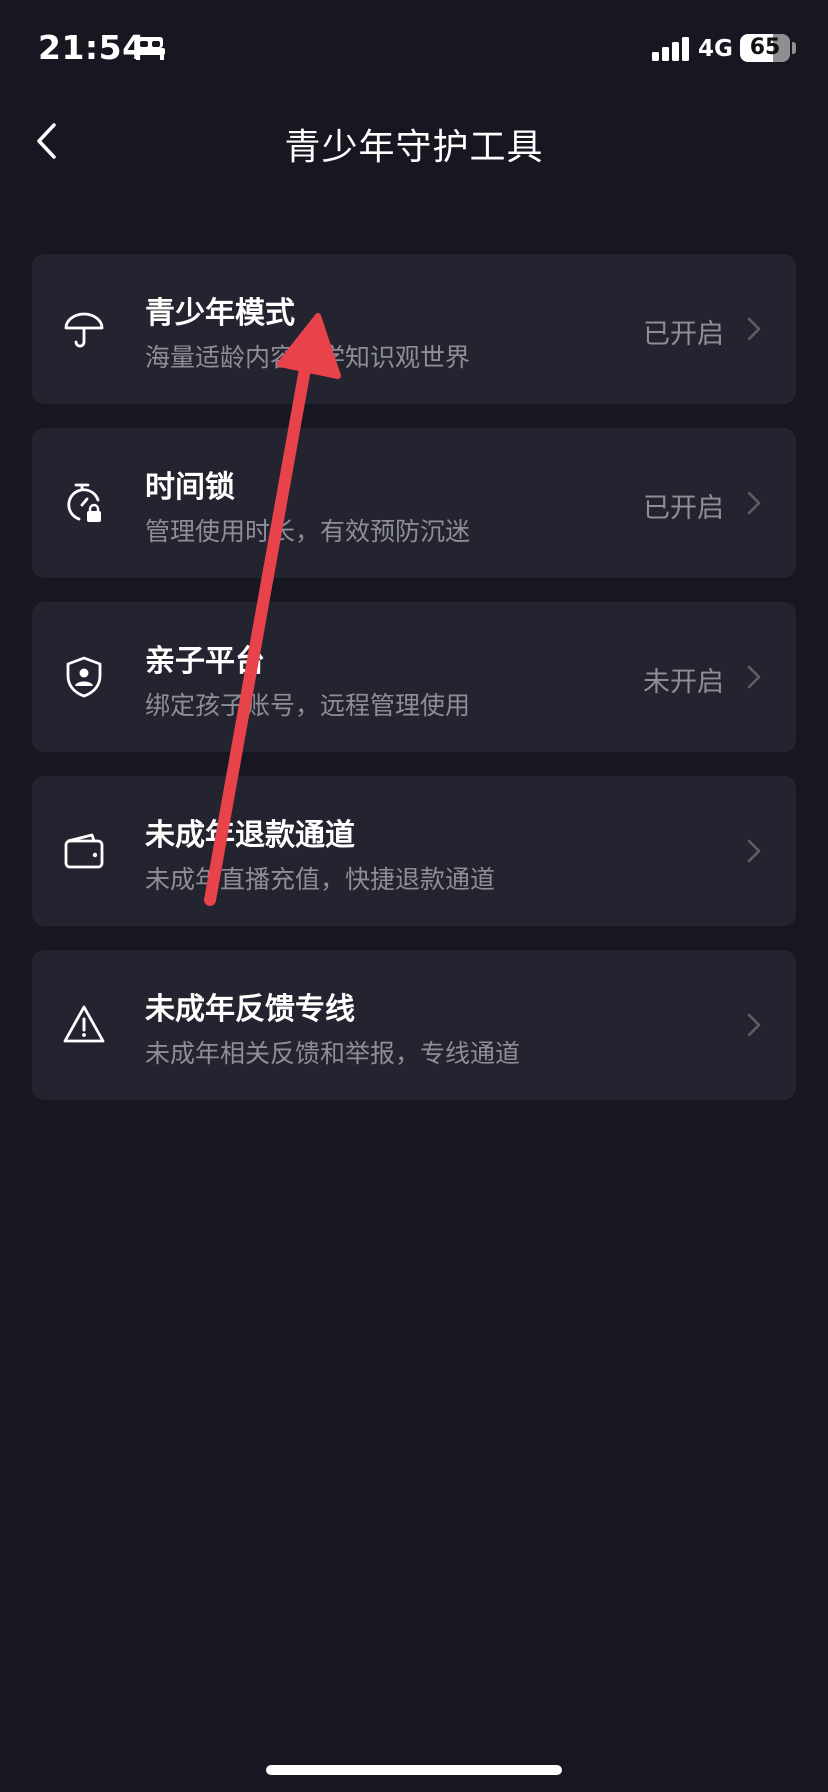 The height and width of the screenshot is (1792, 828). What do you see at coordinates (715, 49) in the screenshot?
I see `network-type: 4G` at bounding box center [715, 49].